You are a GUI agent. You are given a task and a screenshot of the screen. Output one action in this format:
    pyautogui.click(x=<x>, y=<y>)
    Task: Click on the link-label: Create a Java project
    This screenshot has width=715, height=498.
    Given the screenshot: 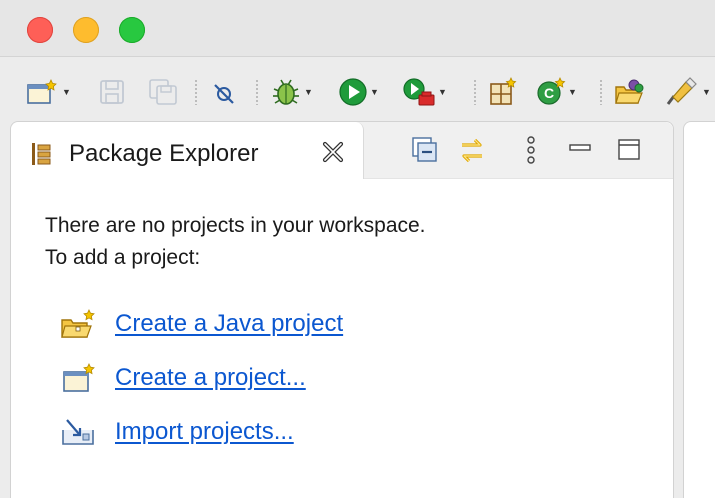 What is the action you would take?
    pyautogui.click(x=229, y=324)
    